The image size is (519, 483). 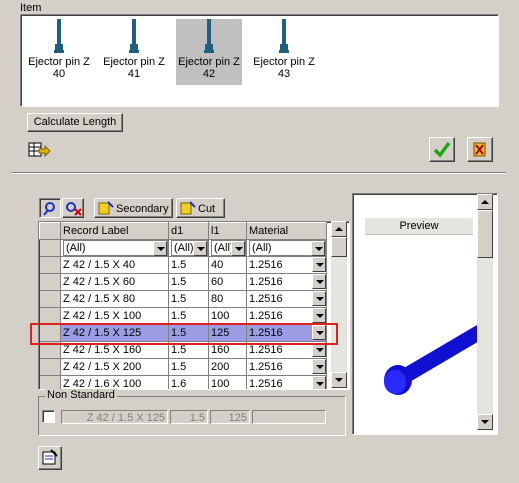 What do you see at coordinates (485, 312) in the screenshot?
I see `preview-scrollbar` at bounding box center [485, 312].